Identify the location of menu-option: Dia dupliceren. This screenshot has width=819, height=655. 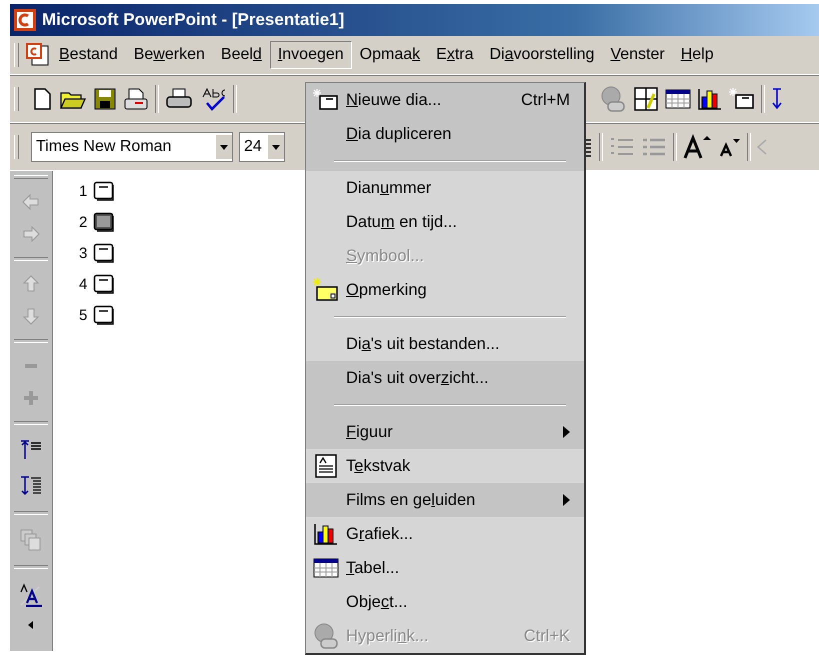
(445, 134).